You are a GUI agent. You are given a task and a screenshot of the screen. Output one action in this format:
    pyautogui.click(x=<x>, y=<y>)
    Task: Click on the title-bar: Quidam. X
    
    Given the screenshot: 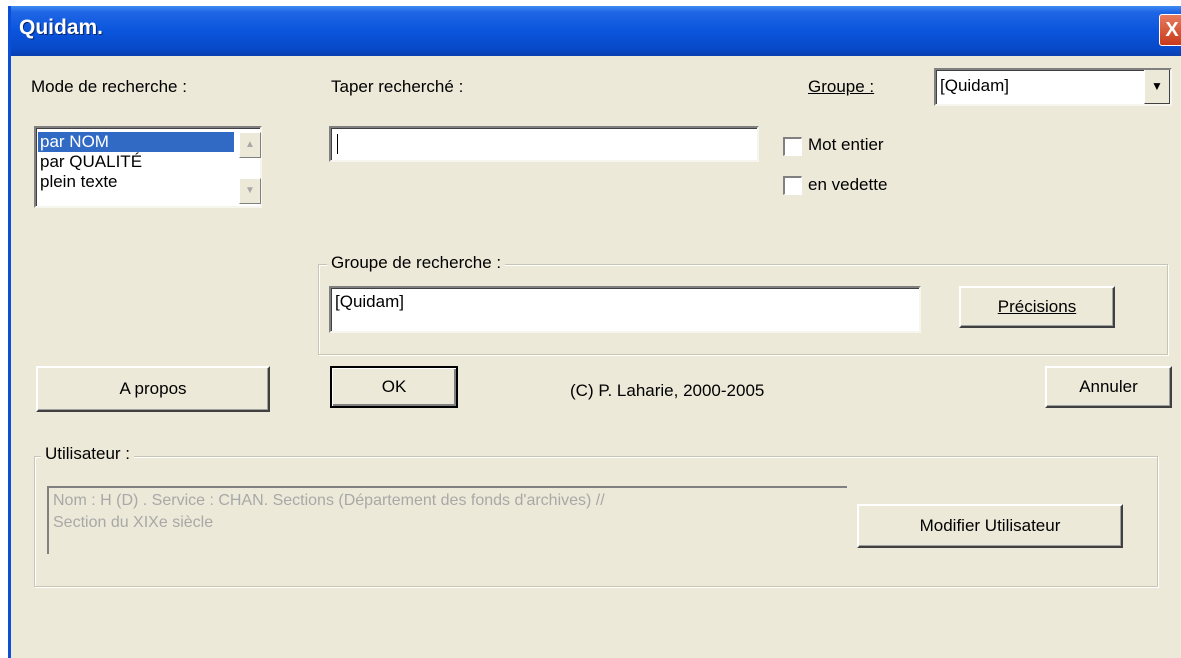 What is the action you would take?
    pyautogui.click(x=596, y=31)
    